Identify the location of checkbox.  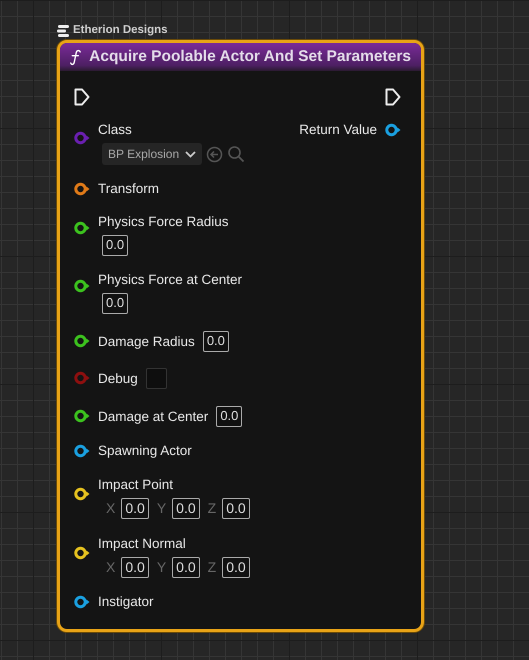
(156, 378).